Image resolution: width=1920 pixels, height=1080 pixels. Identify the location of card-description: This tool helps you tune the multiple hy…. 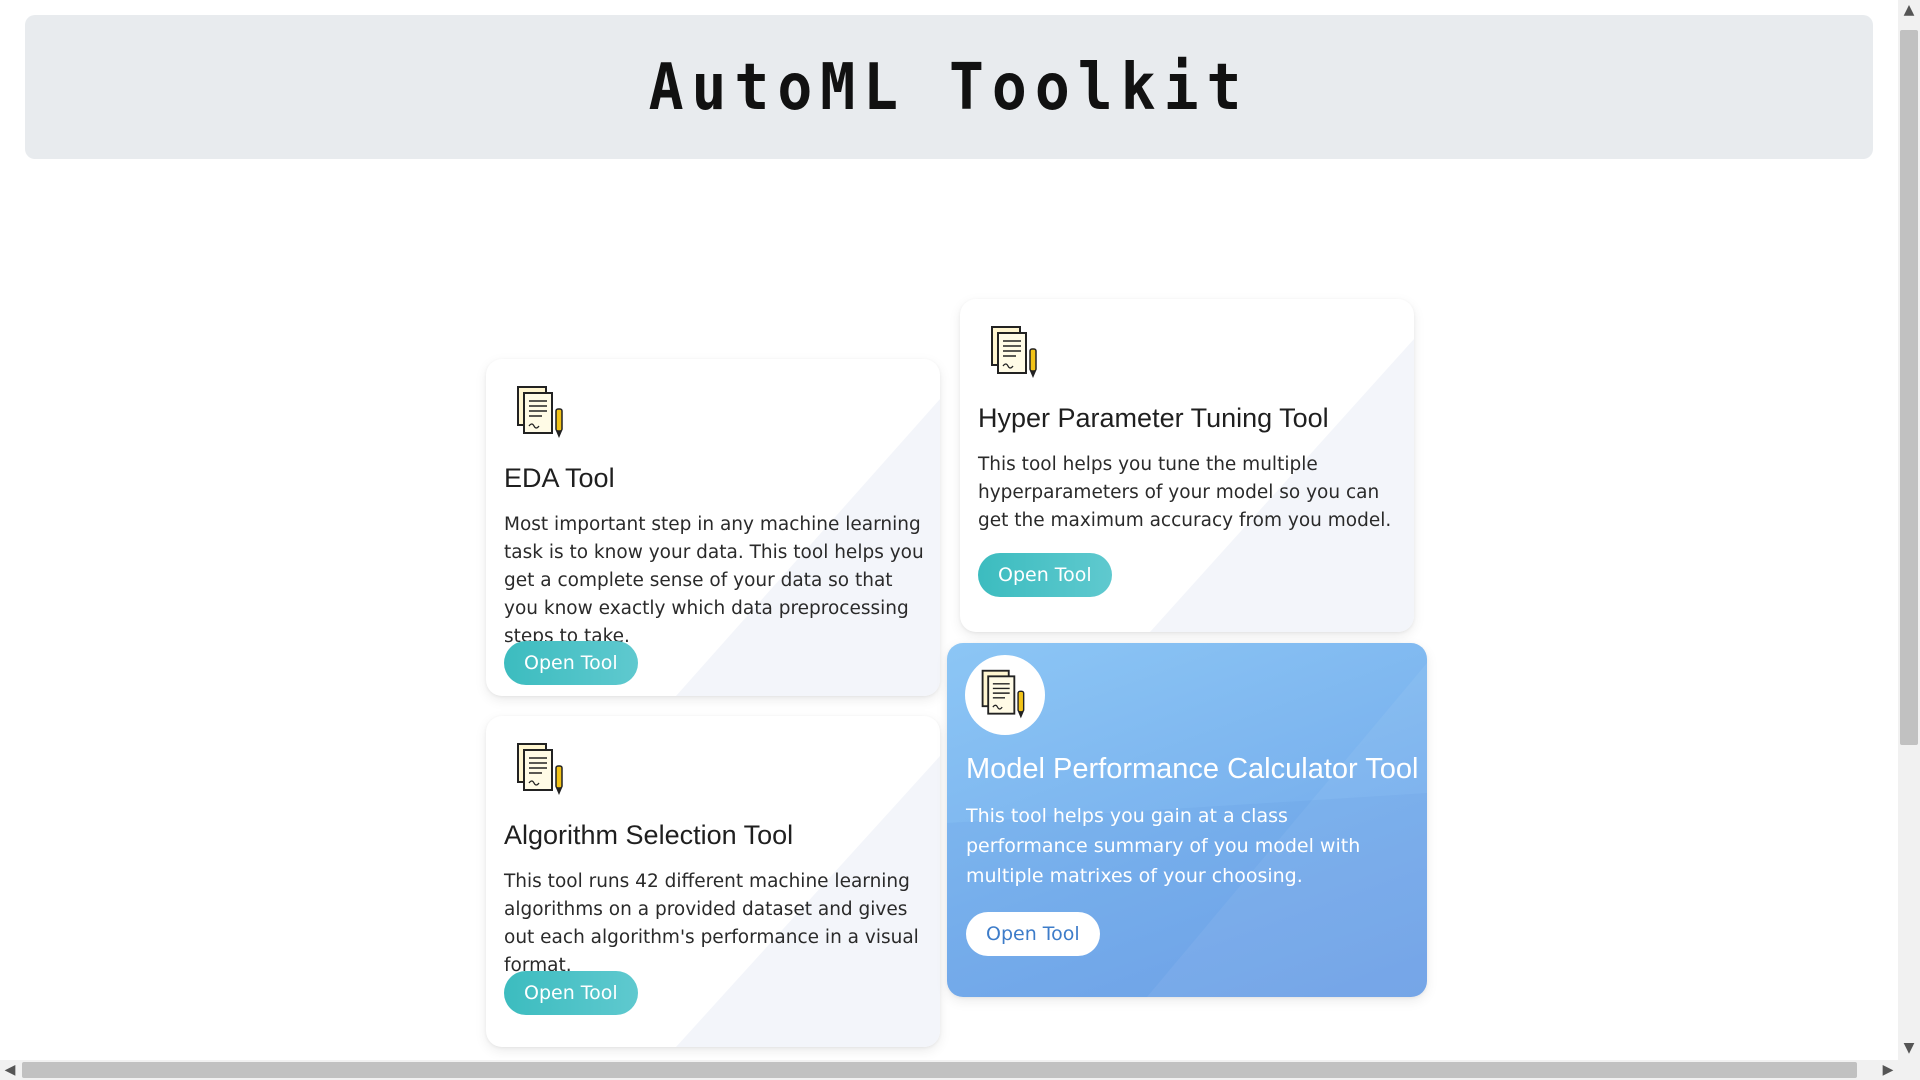
(1185, 492).